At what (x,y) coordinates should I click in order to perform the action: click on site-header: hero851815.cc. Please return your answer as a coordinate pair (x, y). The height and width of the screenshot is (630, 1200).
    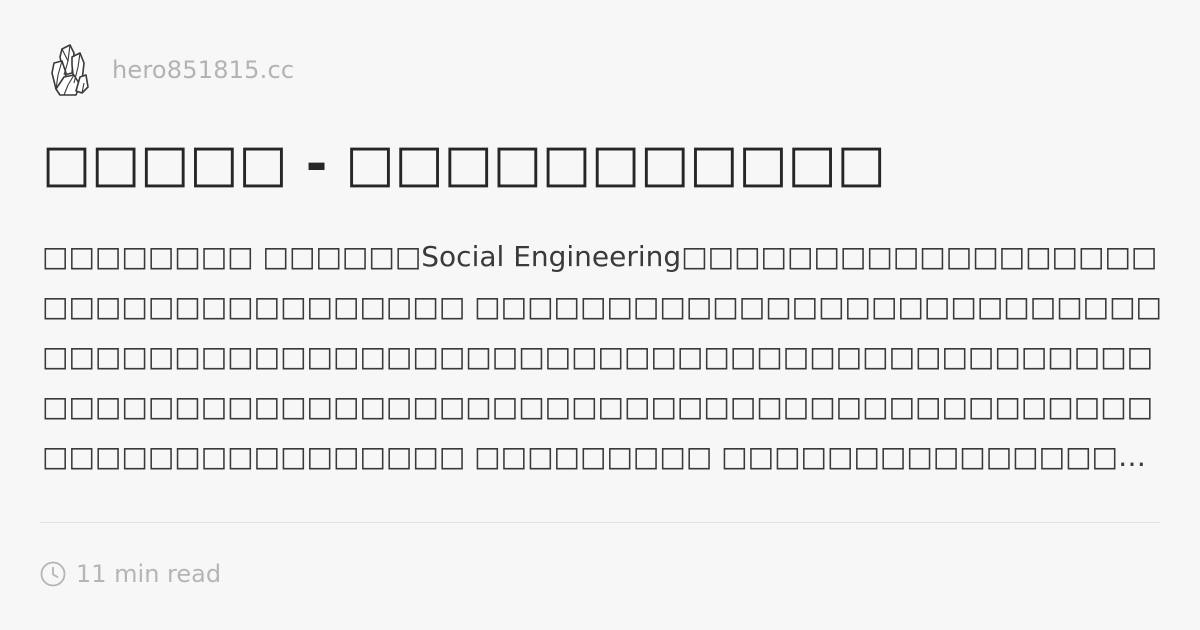
    Looking at the image, I should click on (171, 70).